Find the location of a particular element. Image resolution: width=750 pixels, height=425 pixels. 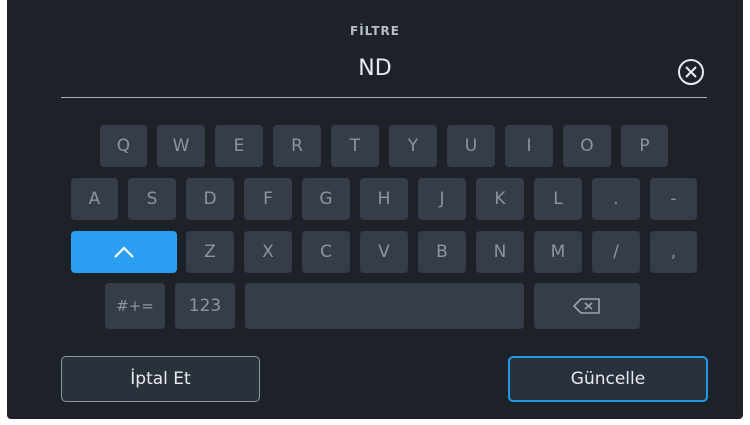

cancel-button: İptal Et is located at coordinates (160, 379).